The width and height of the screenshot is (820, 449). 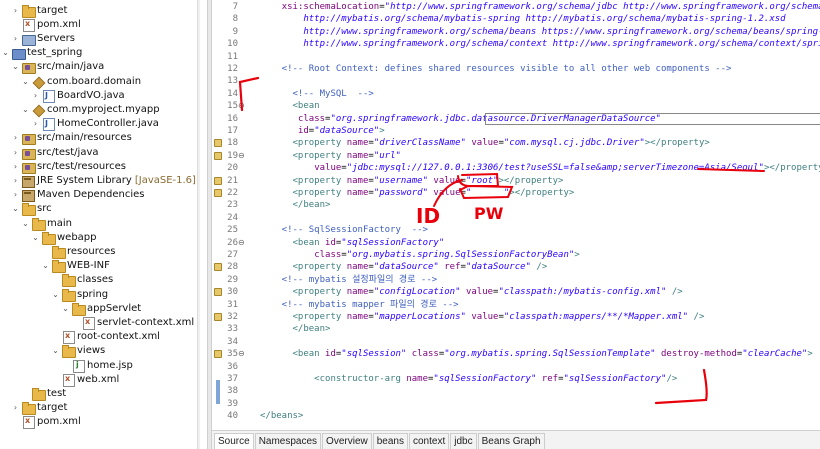 What do you see at coordinates (390, 441) in the screenshot?
I see `tab-beans: beans` at bounding box center [390, 441].